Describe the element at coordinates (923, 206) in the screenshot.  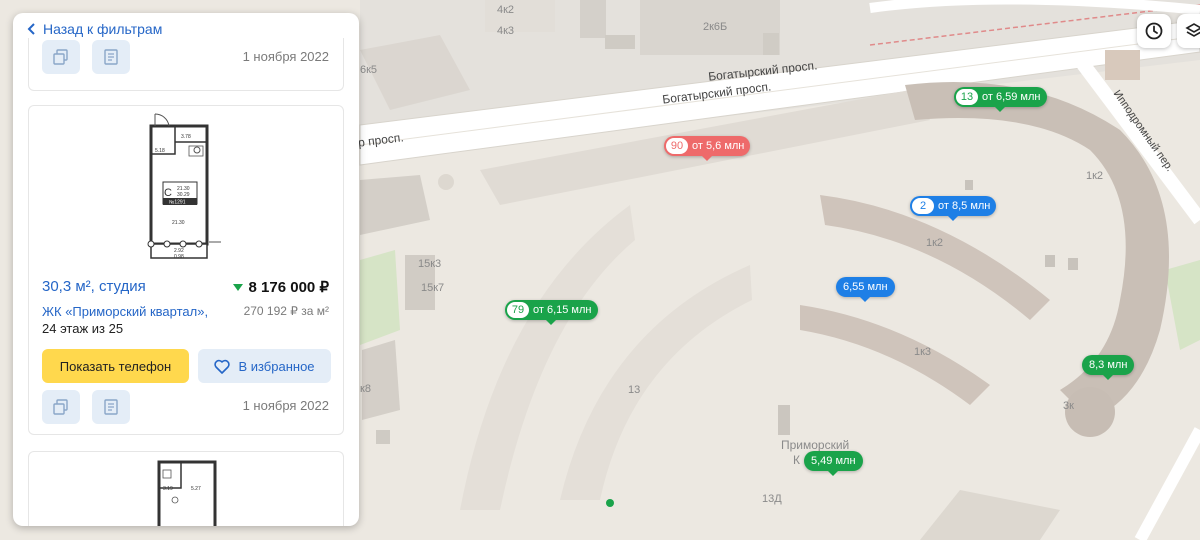
I see `pin-count: 2` at that location.